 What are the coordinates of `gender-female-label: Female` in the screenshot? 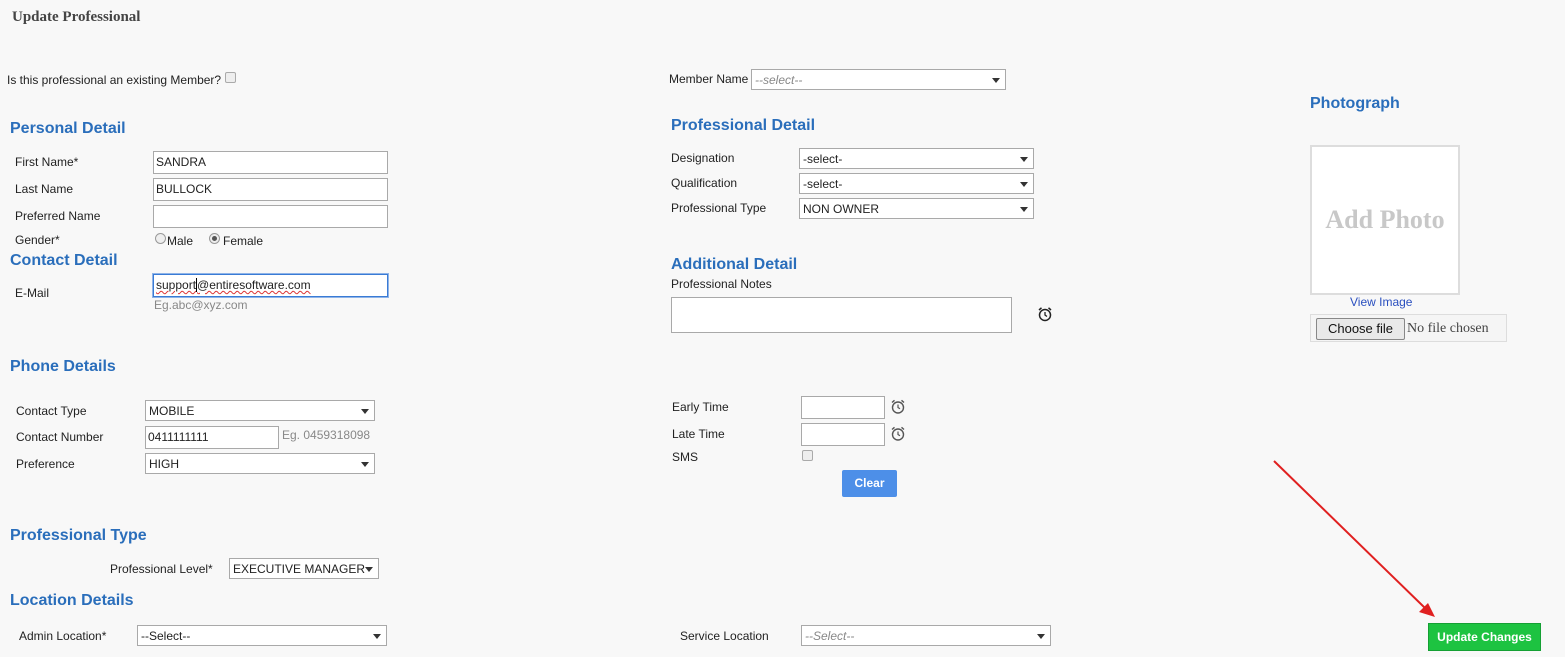 It's located at (243, 241).